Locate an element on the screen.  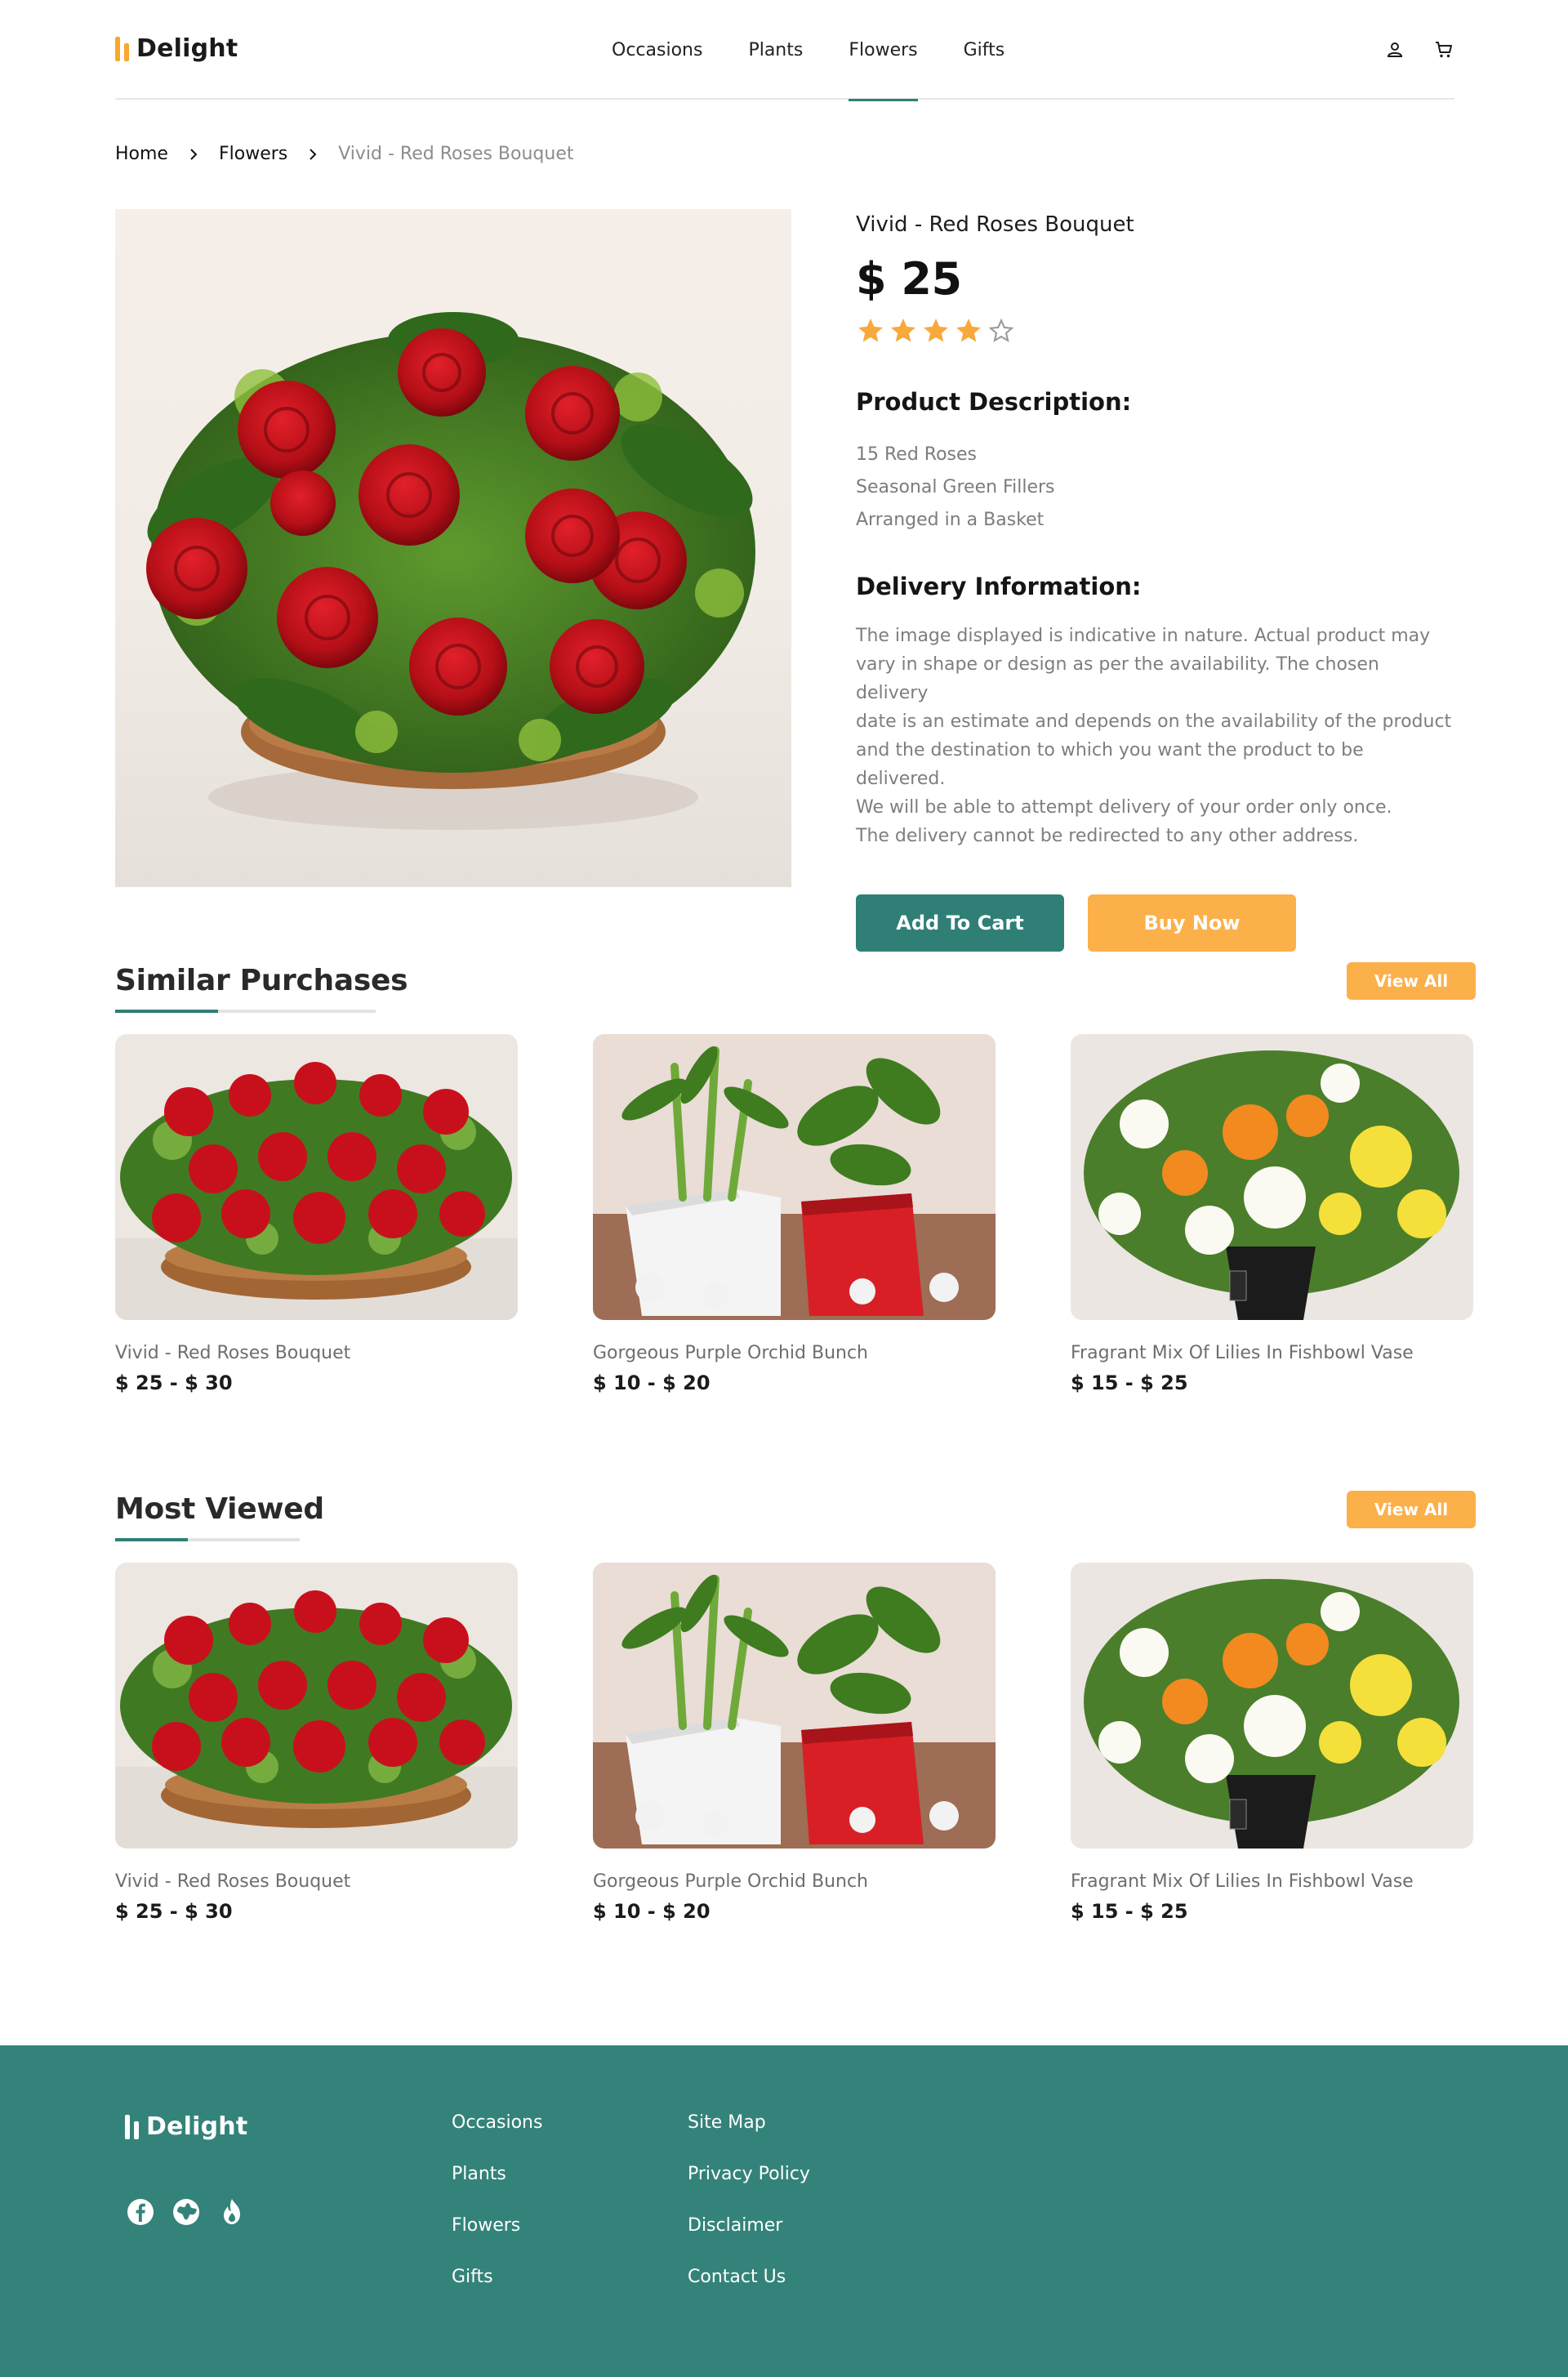
footer-logo: Delight is located at coordinates (186, 2126).